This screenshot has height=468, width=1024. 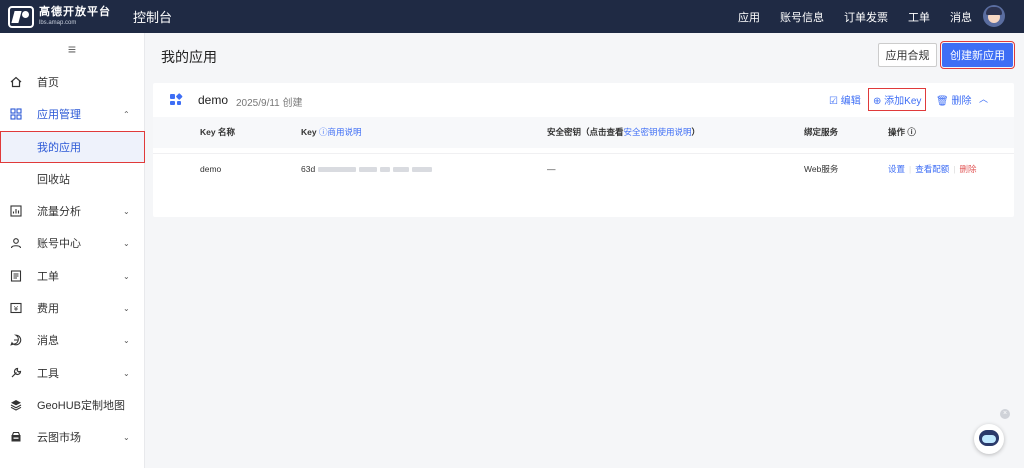 I want to click on view-quota-link: 查看配额, so click(x=932, y=169).